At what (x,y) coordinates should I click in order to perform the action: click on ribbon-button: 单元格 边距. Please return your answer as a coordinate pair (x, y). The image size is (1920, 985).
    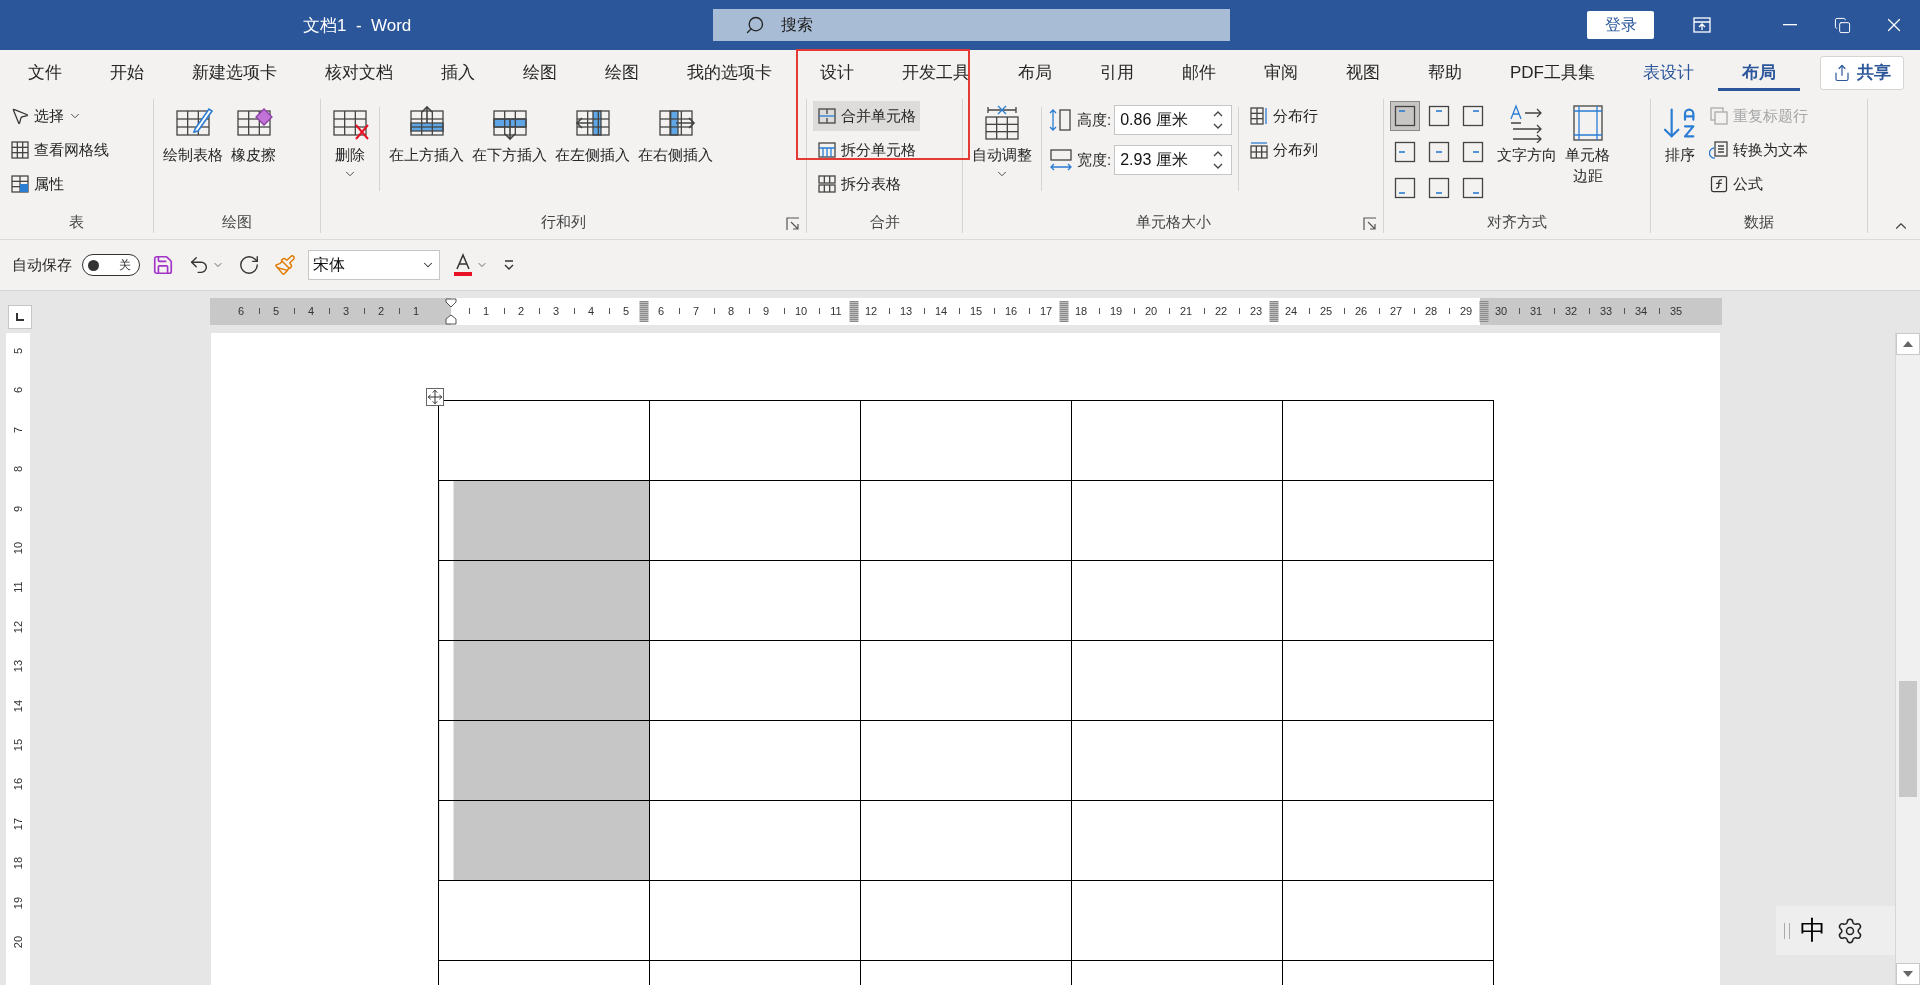
    Looking at the image, I should click on (1587, 144).